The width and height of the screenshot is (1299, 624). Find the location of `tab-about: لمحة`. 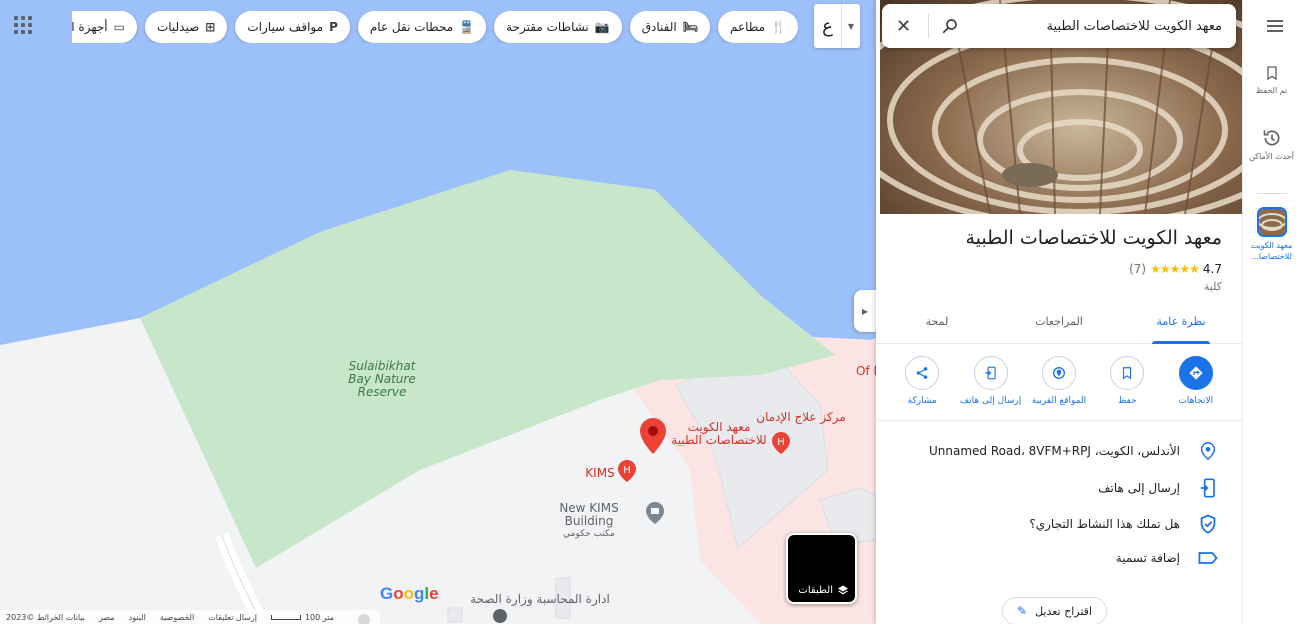

tab-about: لمحة is located at coordinates (937, 322).